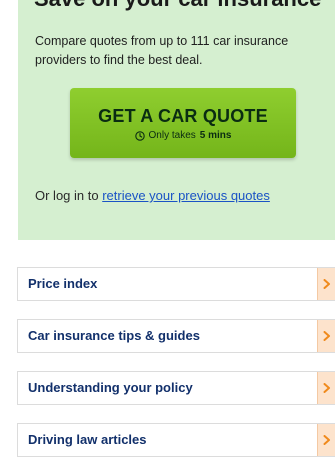 The width and height of the screenshot is (335, 459). Describe the element at coordinates (110, 387) in the screenshot. I see `nav-item-label: Understanding your policy` at that location.